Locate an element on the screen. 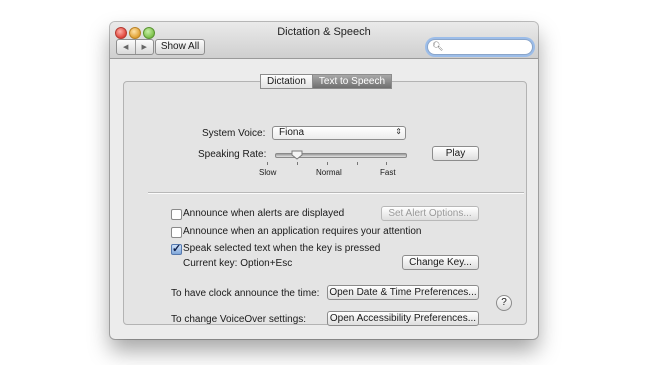 The width and height of the screenshot is (650, 365). rate-fast-label: Fast is located at coordinates (388, 172).